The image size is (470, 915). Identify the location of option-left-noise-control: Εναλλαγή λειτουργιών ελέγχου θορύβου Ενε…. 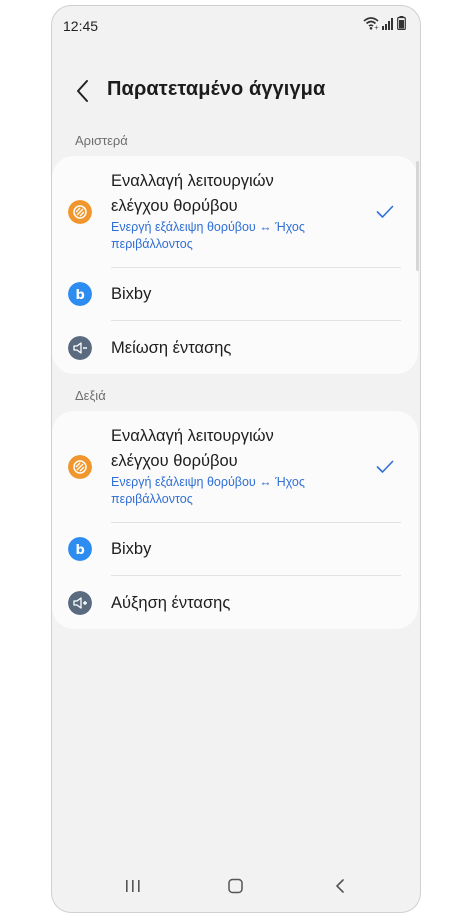
(235, 212).